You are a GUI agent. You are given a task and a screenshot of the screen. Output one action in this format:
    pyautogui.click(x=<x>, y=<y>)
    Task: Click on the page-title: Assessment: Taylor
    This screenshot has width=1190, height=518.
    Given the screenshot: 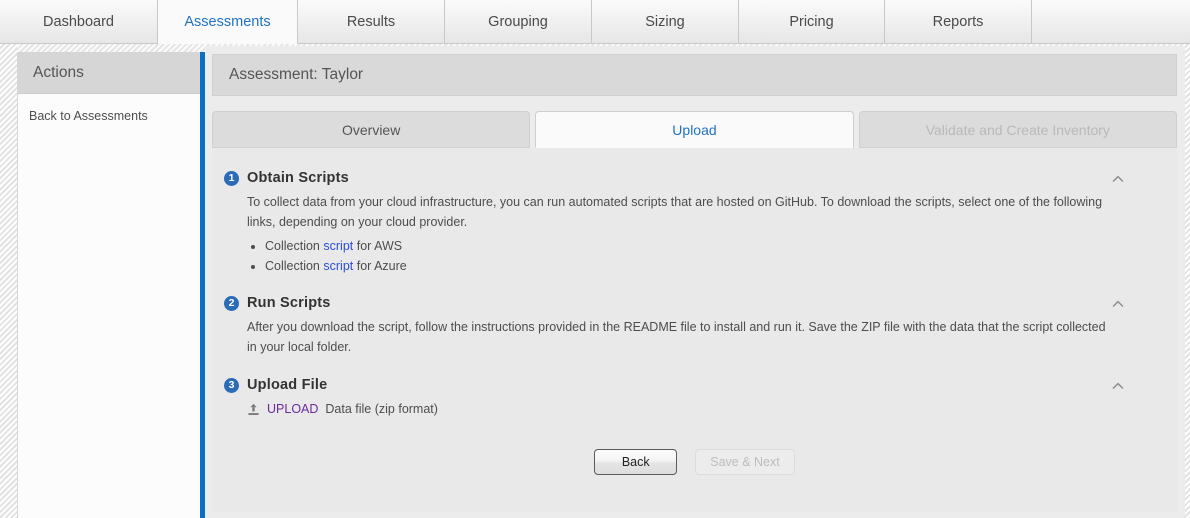 What is the action you would take?
    pyautogui.click(x=694, y=75)
    